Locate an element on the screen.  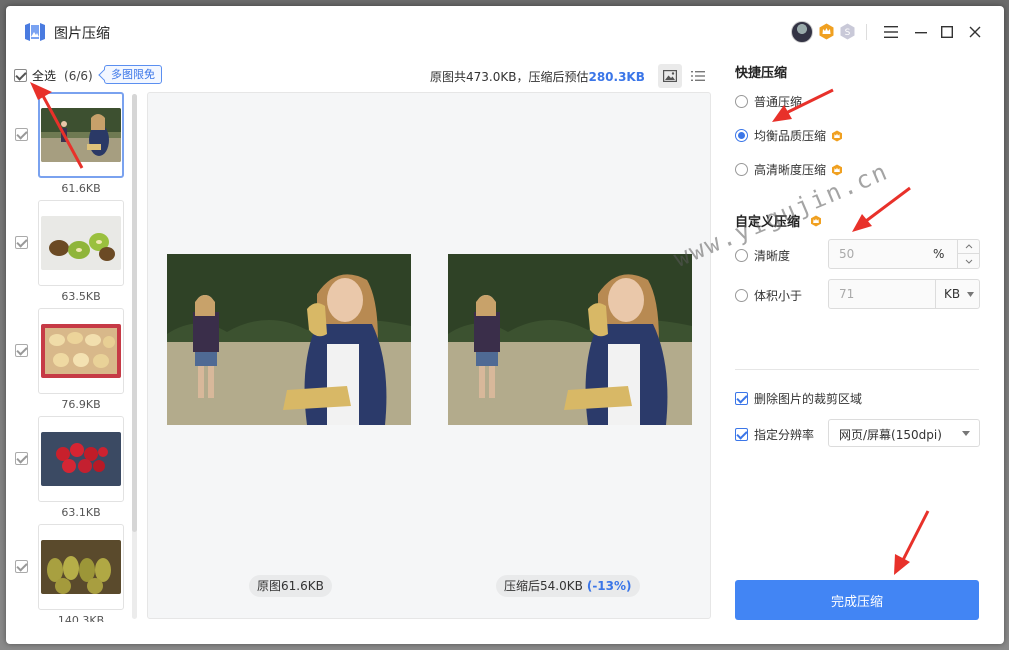
list-item: 76.9KB is located at coordinates (68, 362).